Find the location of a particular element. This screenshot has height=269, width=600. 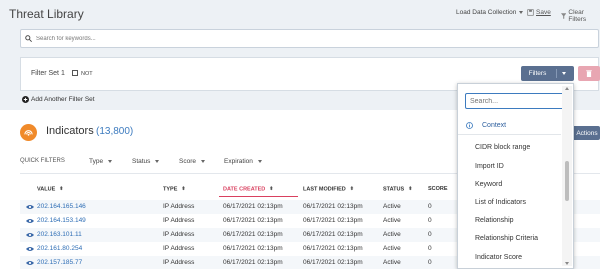

add-filter-set-link: Add Another Filter Set is located at coordinates (58, 99).